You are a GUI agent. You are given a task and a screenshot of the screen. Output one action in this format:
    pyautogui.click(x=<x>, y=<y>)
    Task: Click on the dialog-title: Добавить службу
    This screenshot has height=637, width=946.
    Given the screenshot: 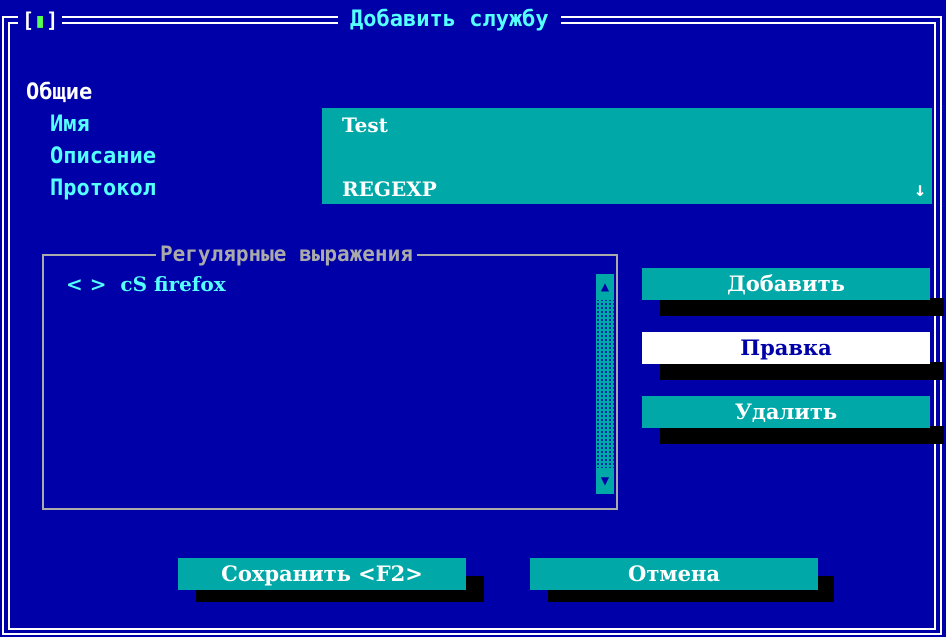 What is the action you would take?
    pyautogui.click(x=449, y=20)
    